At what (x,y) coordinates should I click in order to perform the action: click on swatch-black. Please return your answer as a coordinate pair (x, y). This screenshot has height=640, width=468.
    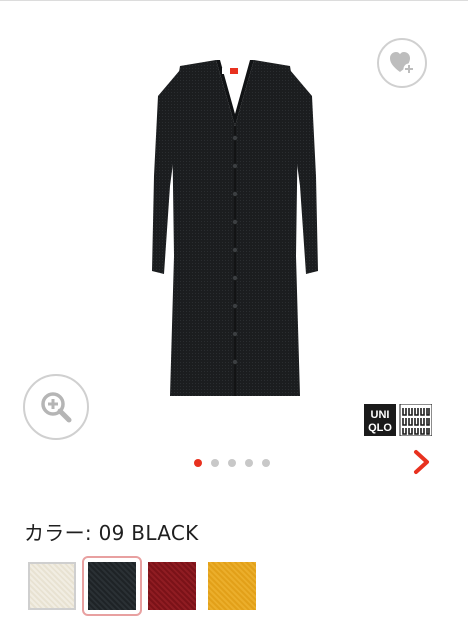
    Looking at the image, I should click on (112, 586).